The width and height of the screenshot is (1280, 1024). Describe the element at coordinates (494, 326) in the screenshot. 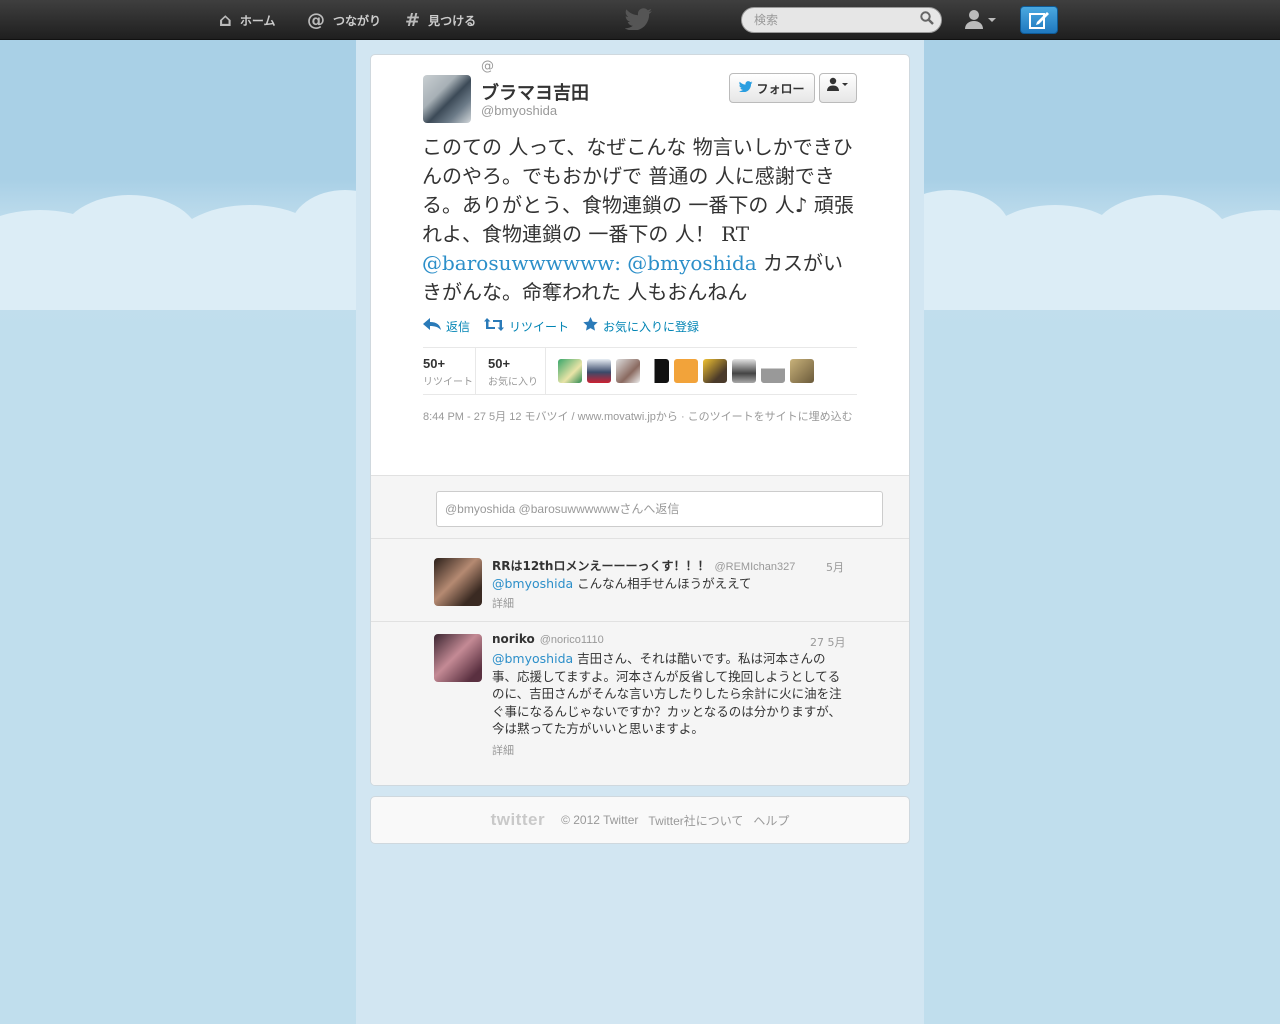

I see `retweet-icon` at that location.